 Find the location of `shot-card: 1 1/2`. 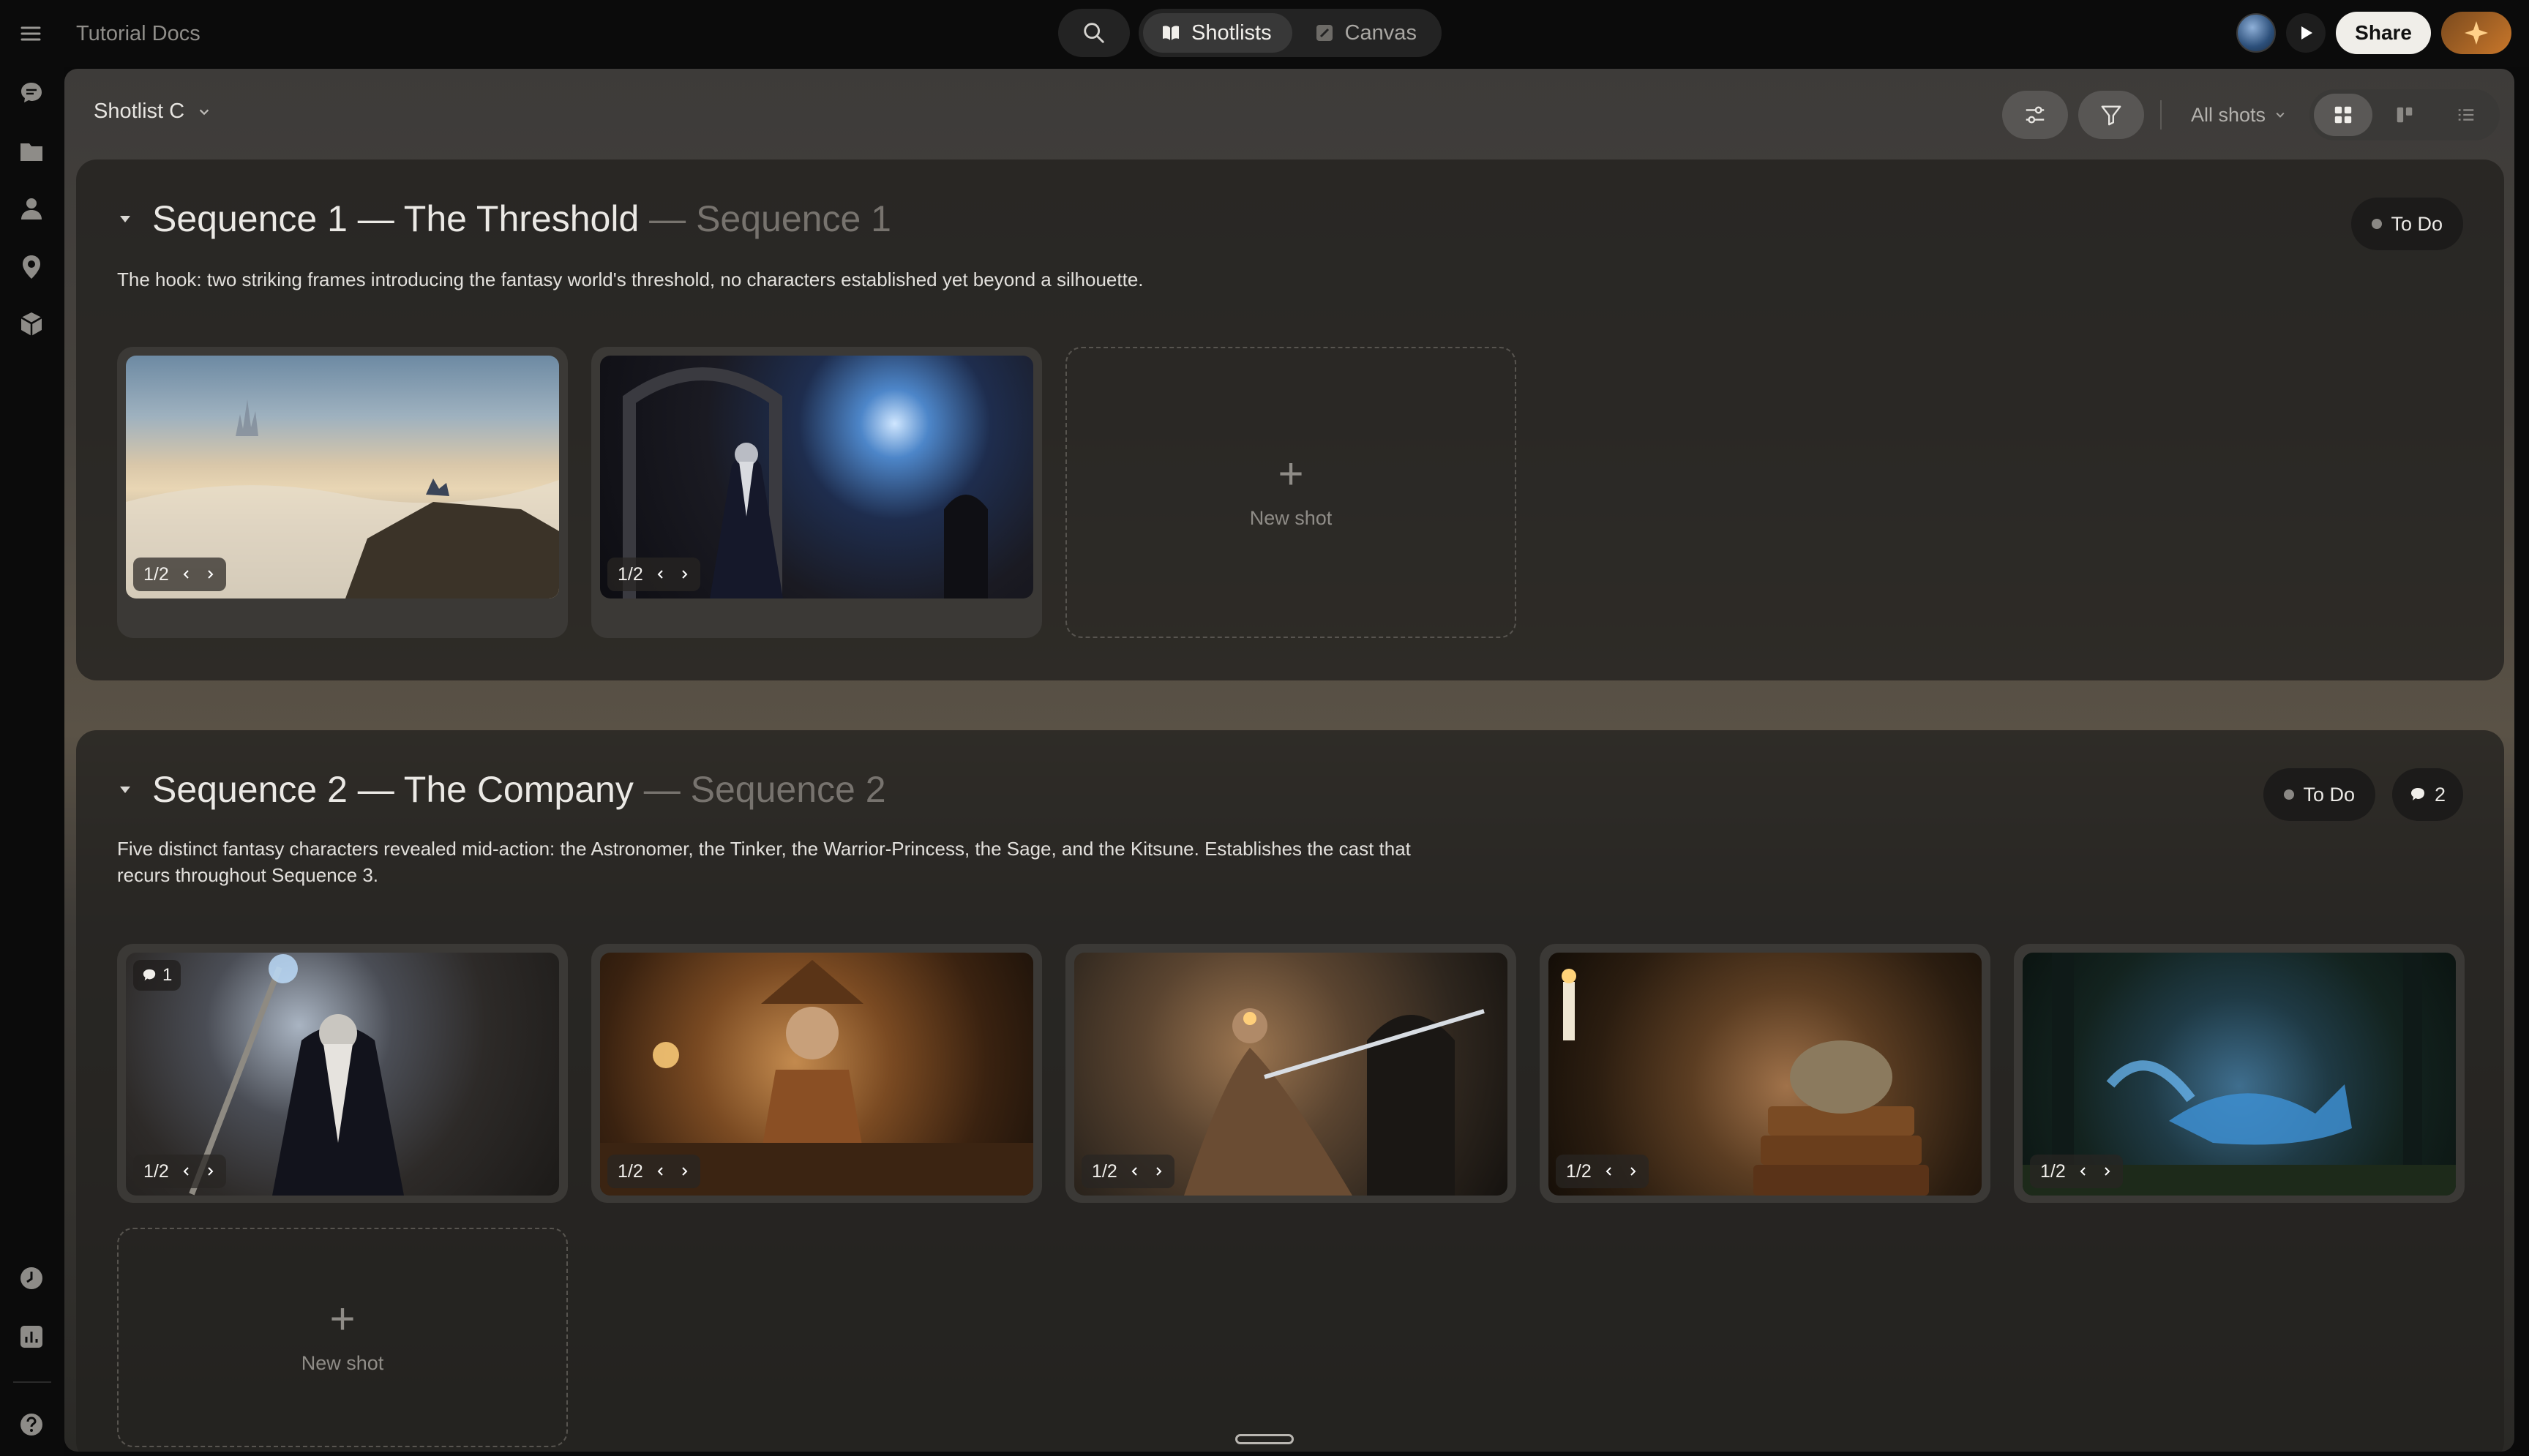

shot-card: 1 1/2 is located at coordinates (342, 1073).